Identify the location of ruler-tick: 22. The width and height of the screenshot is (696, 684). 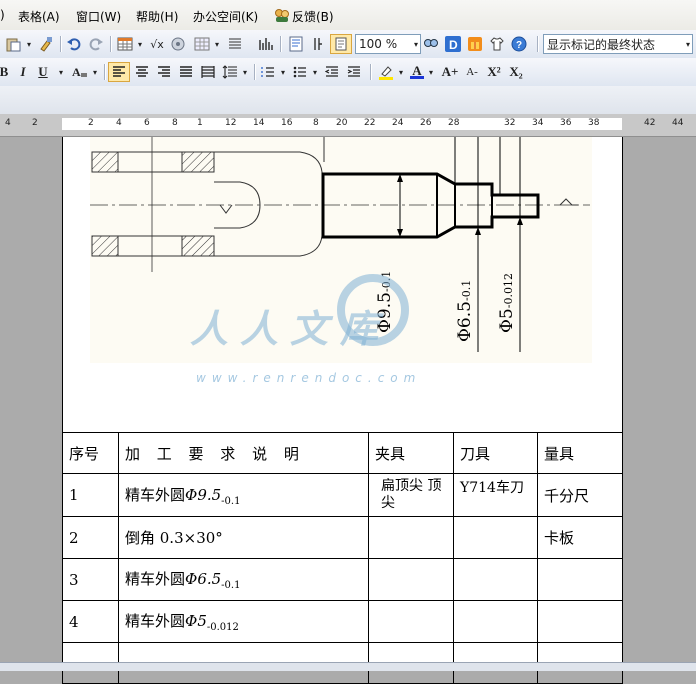
(370, 123).